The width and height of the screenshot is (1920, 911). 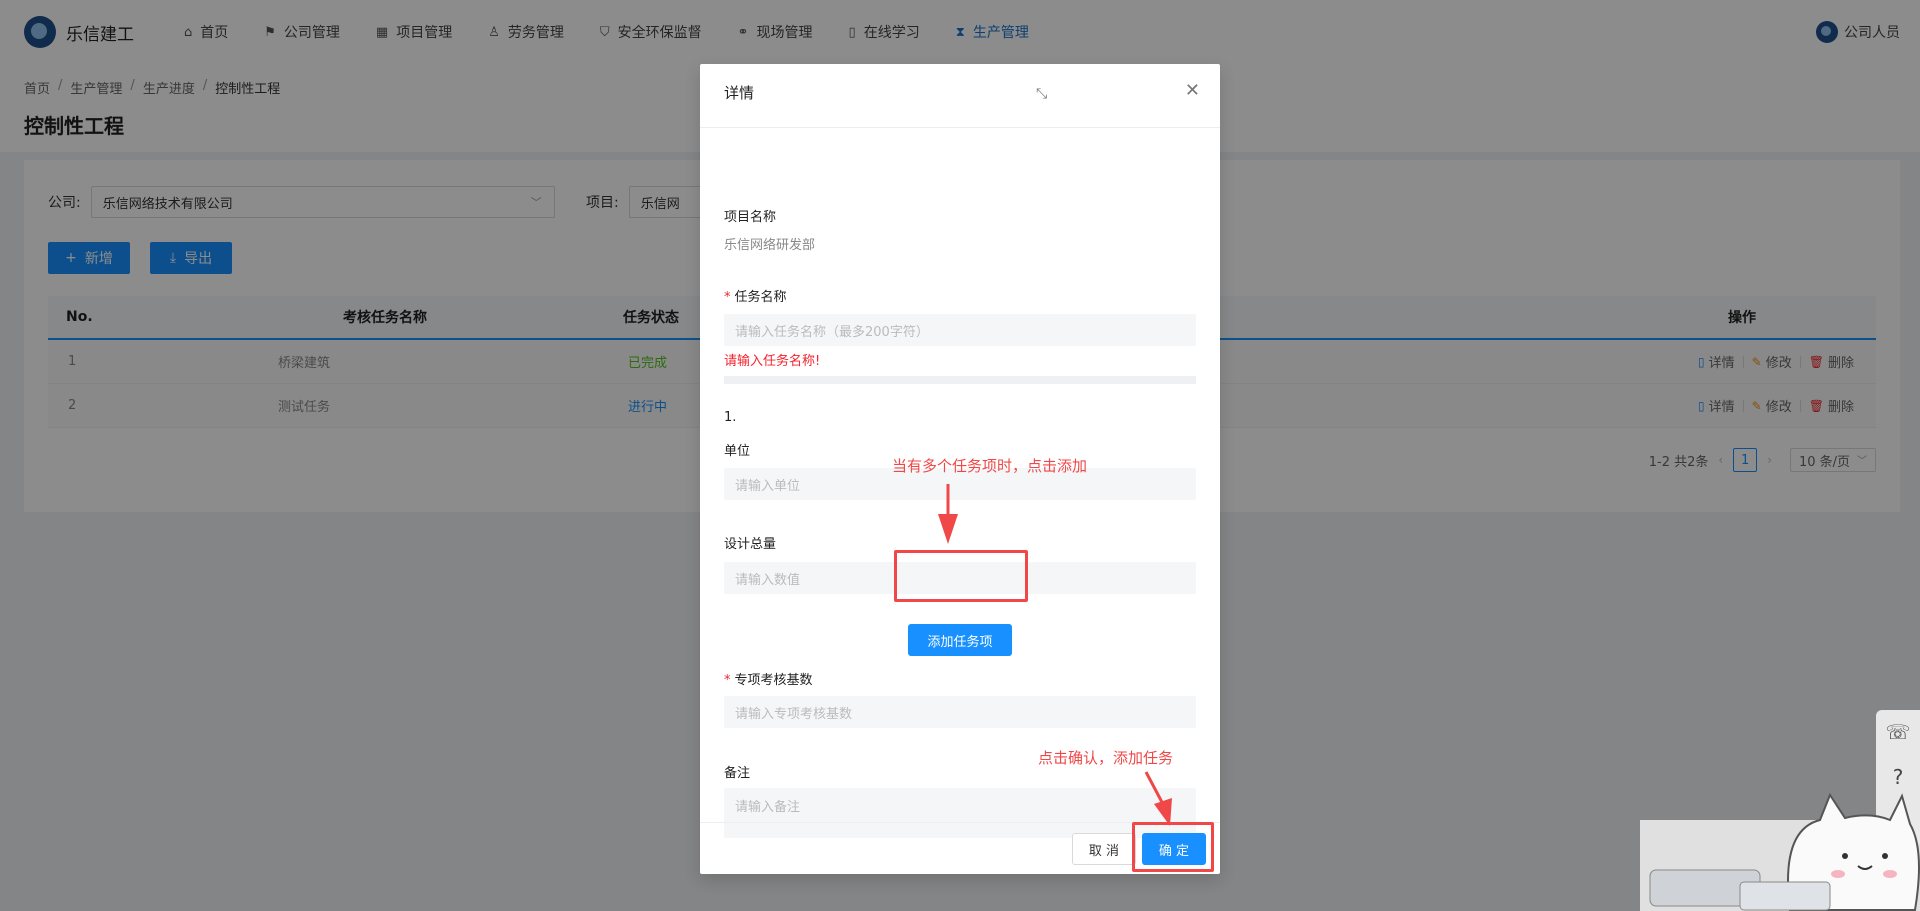 I want to click on close-icon: ✕, so click(x=1192, y=90).